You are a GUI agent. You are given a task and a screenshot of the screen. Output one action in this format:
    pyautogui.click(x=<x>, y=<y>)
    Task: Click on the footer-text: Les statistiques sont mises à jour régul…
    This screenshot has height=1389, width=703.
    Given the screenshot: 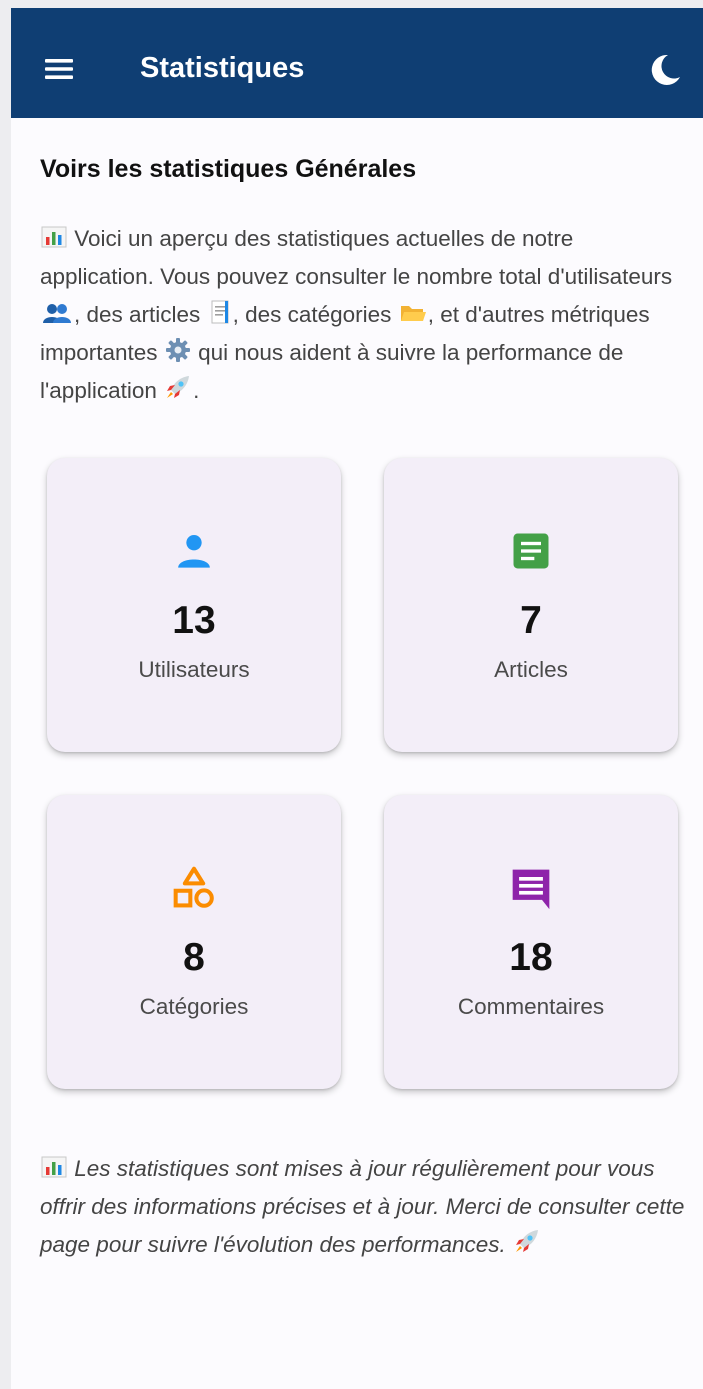 What is the action you would take?
    pyautogui.click(x=362, y=1206)
    